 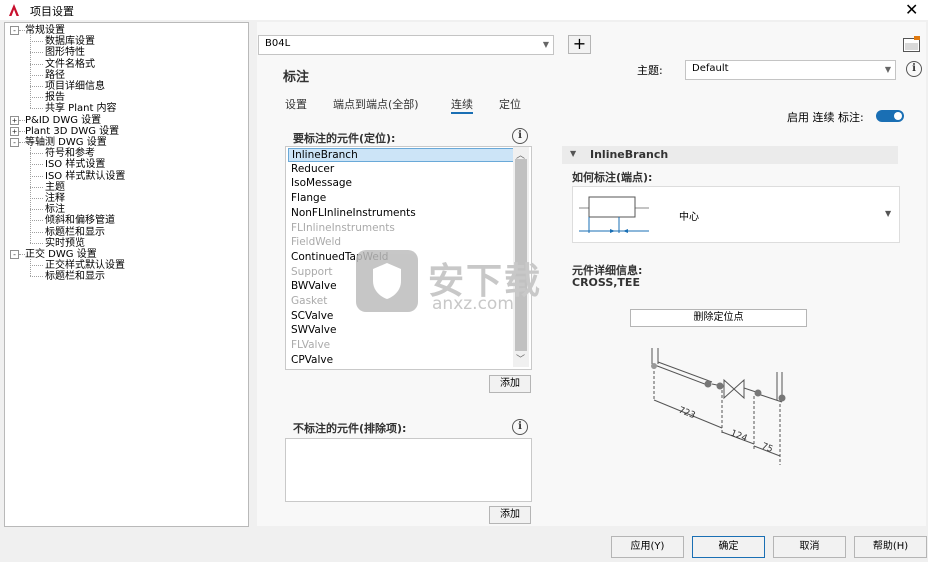 I want to click on add-excluded-button: 添加, so click(x=510, y=515).